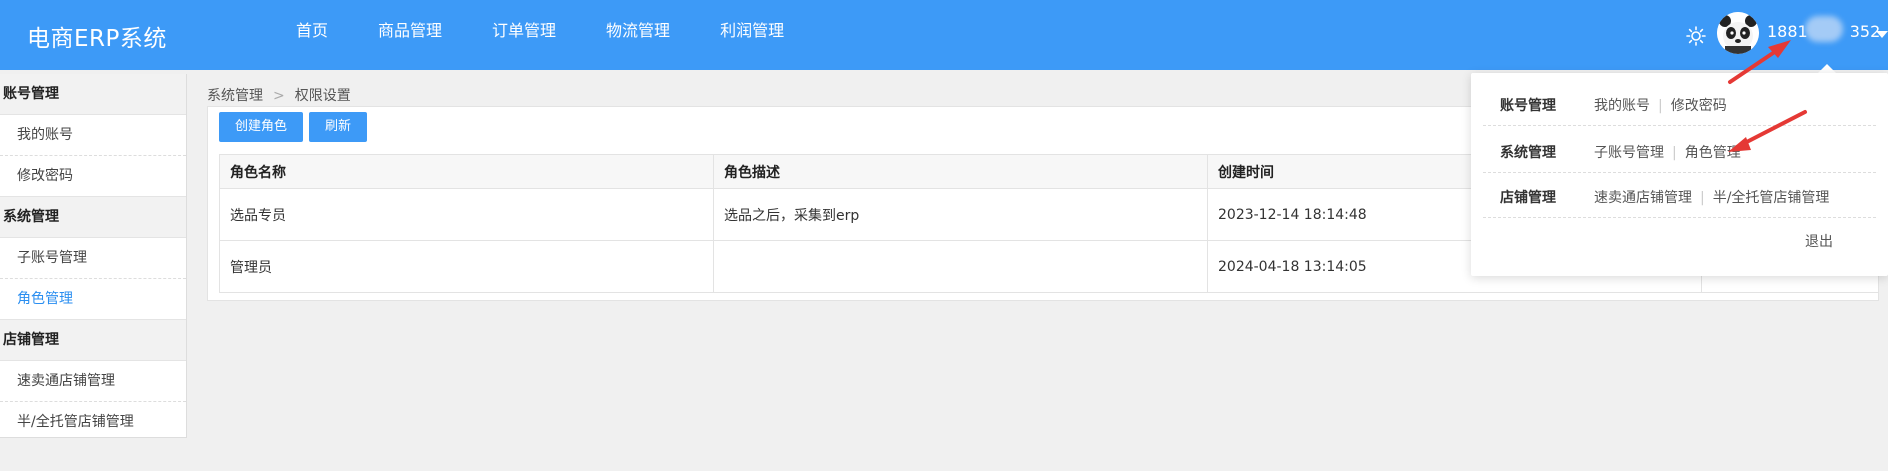 Image resolution: width=1888 pixels, height=471 pixels. Describe the element at coordinates (524, 35) in the screenshot. I see `nav-orders: 订单管理` at that location.